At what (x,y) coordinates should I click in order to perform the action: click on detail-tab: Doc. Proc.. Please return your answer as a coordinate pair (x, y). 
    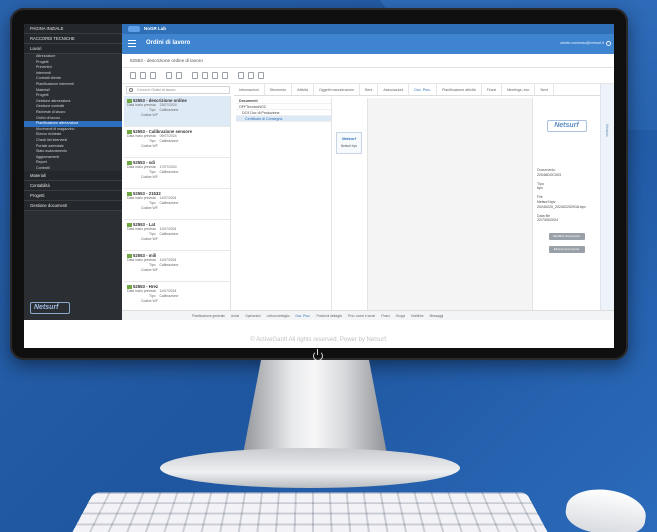
    Looking at the image, I should click on (423, 89).